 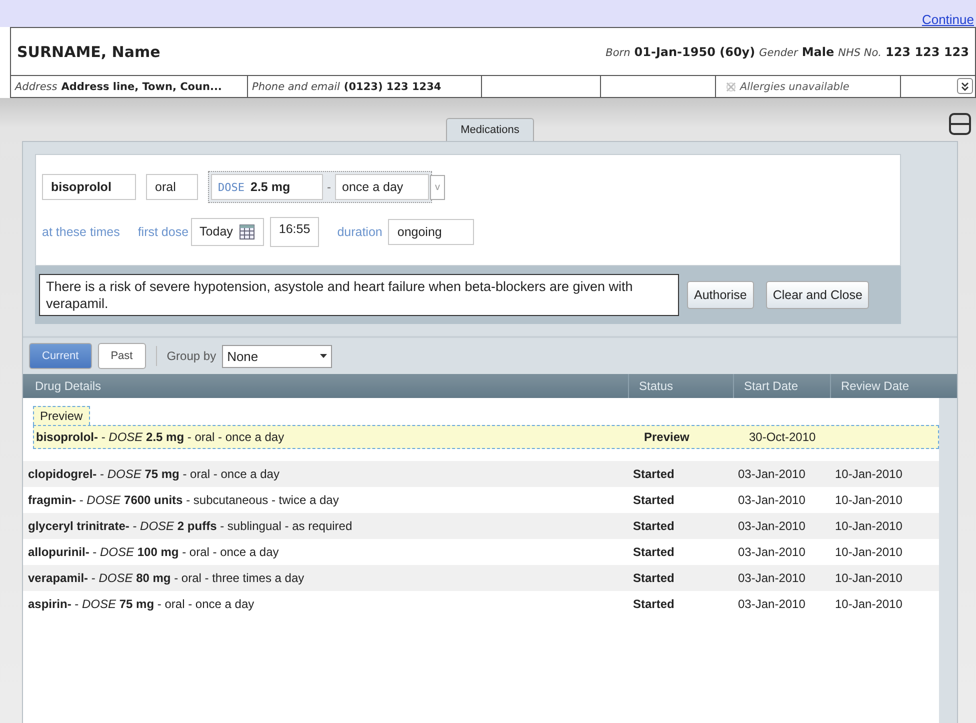 What do you see at coordinates (153, 552) in the screenshot?
I see `drug-details-cell-text: allopurinil- - DOSE 100 mg - oral - once a day` at bounding box center [153, 552].